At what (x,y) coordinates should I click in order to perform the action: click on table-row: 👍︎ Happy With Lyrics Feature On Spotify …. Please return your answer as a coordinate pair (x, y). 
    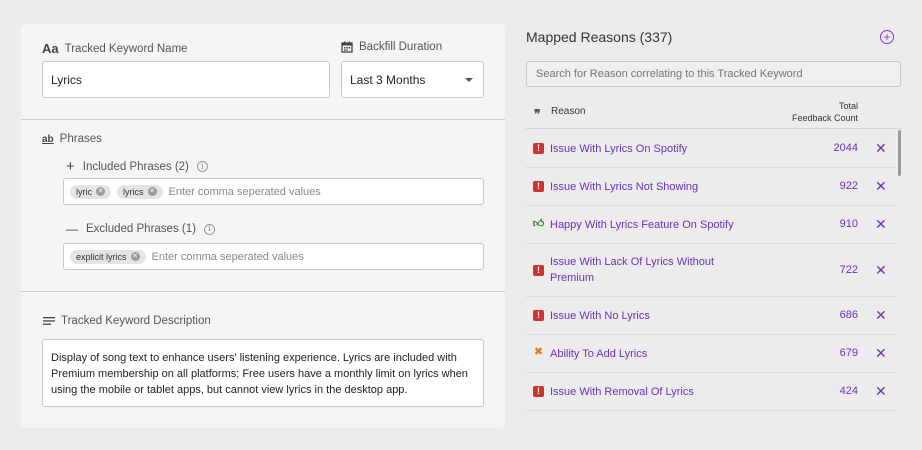
    Looking at the image, I should click on (711, 225).